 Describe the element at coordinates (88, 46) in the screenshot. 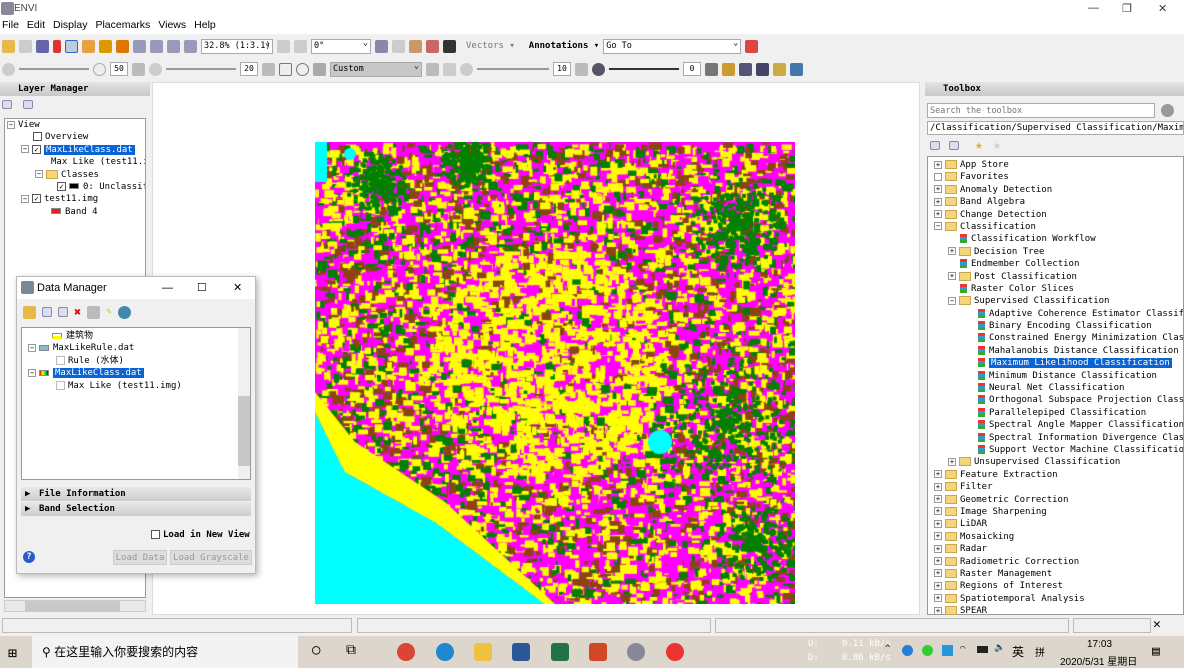

I see `pan-icon` at that location.